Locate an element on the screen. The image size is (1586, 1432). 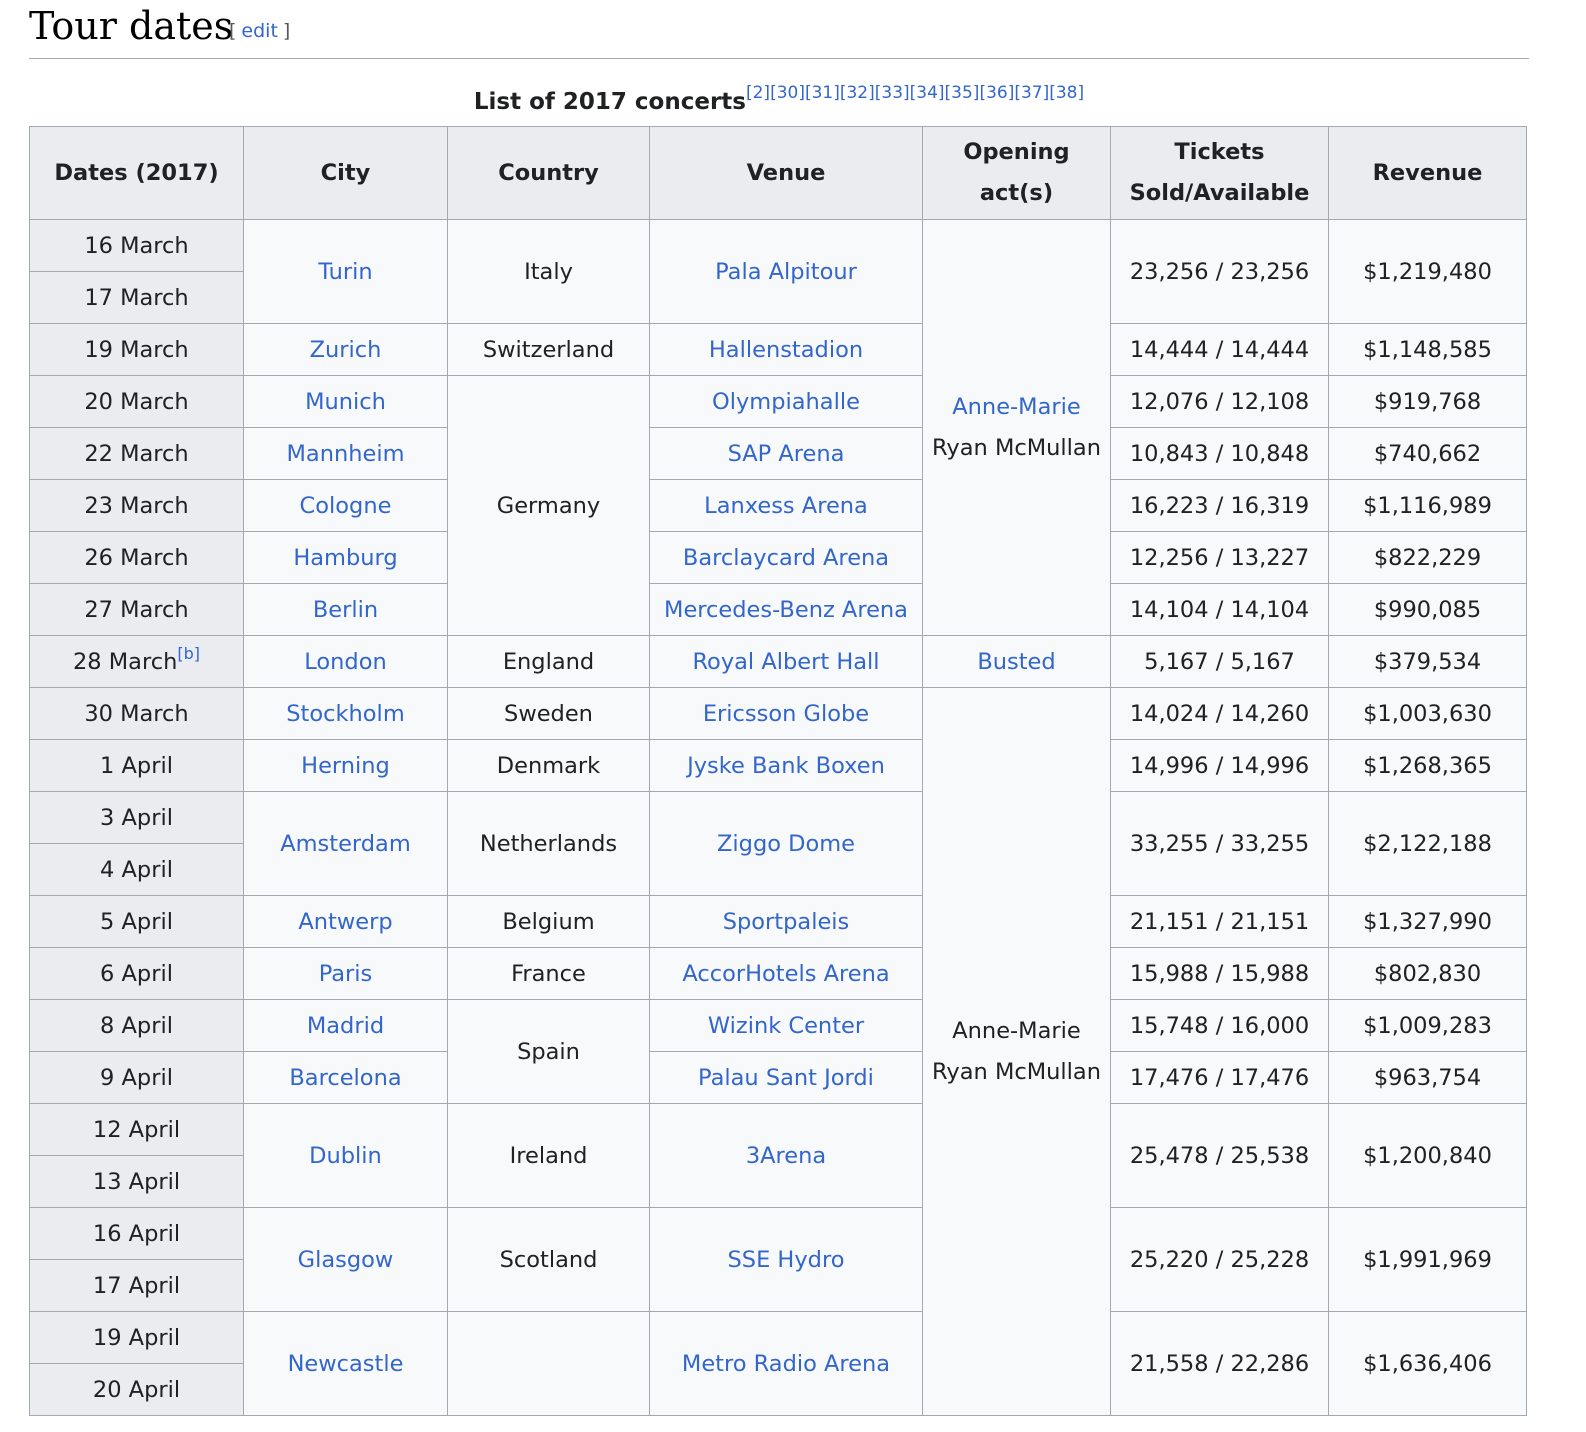
city-link: Antwerp is located at coordinates (345, 922).